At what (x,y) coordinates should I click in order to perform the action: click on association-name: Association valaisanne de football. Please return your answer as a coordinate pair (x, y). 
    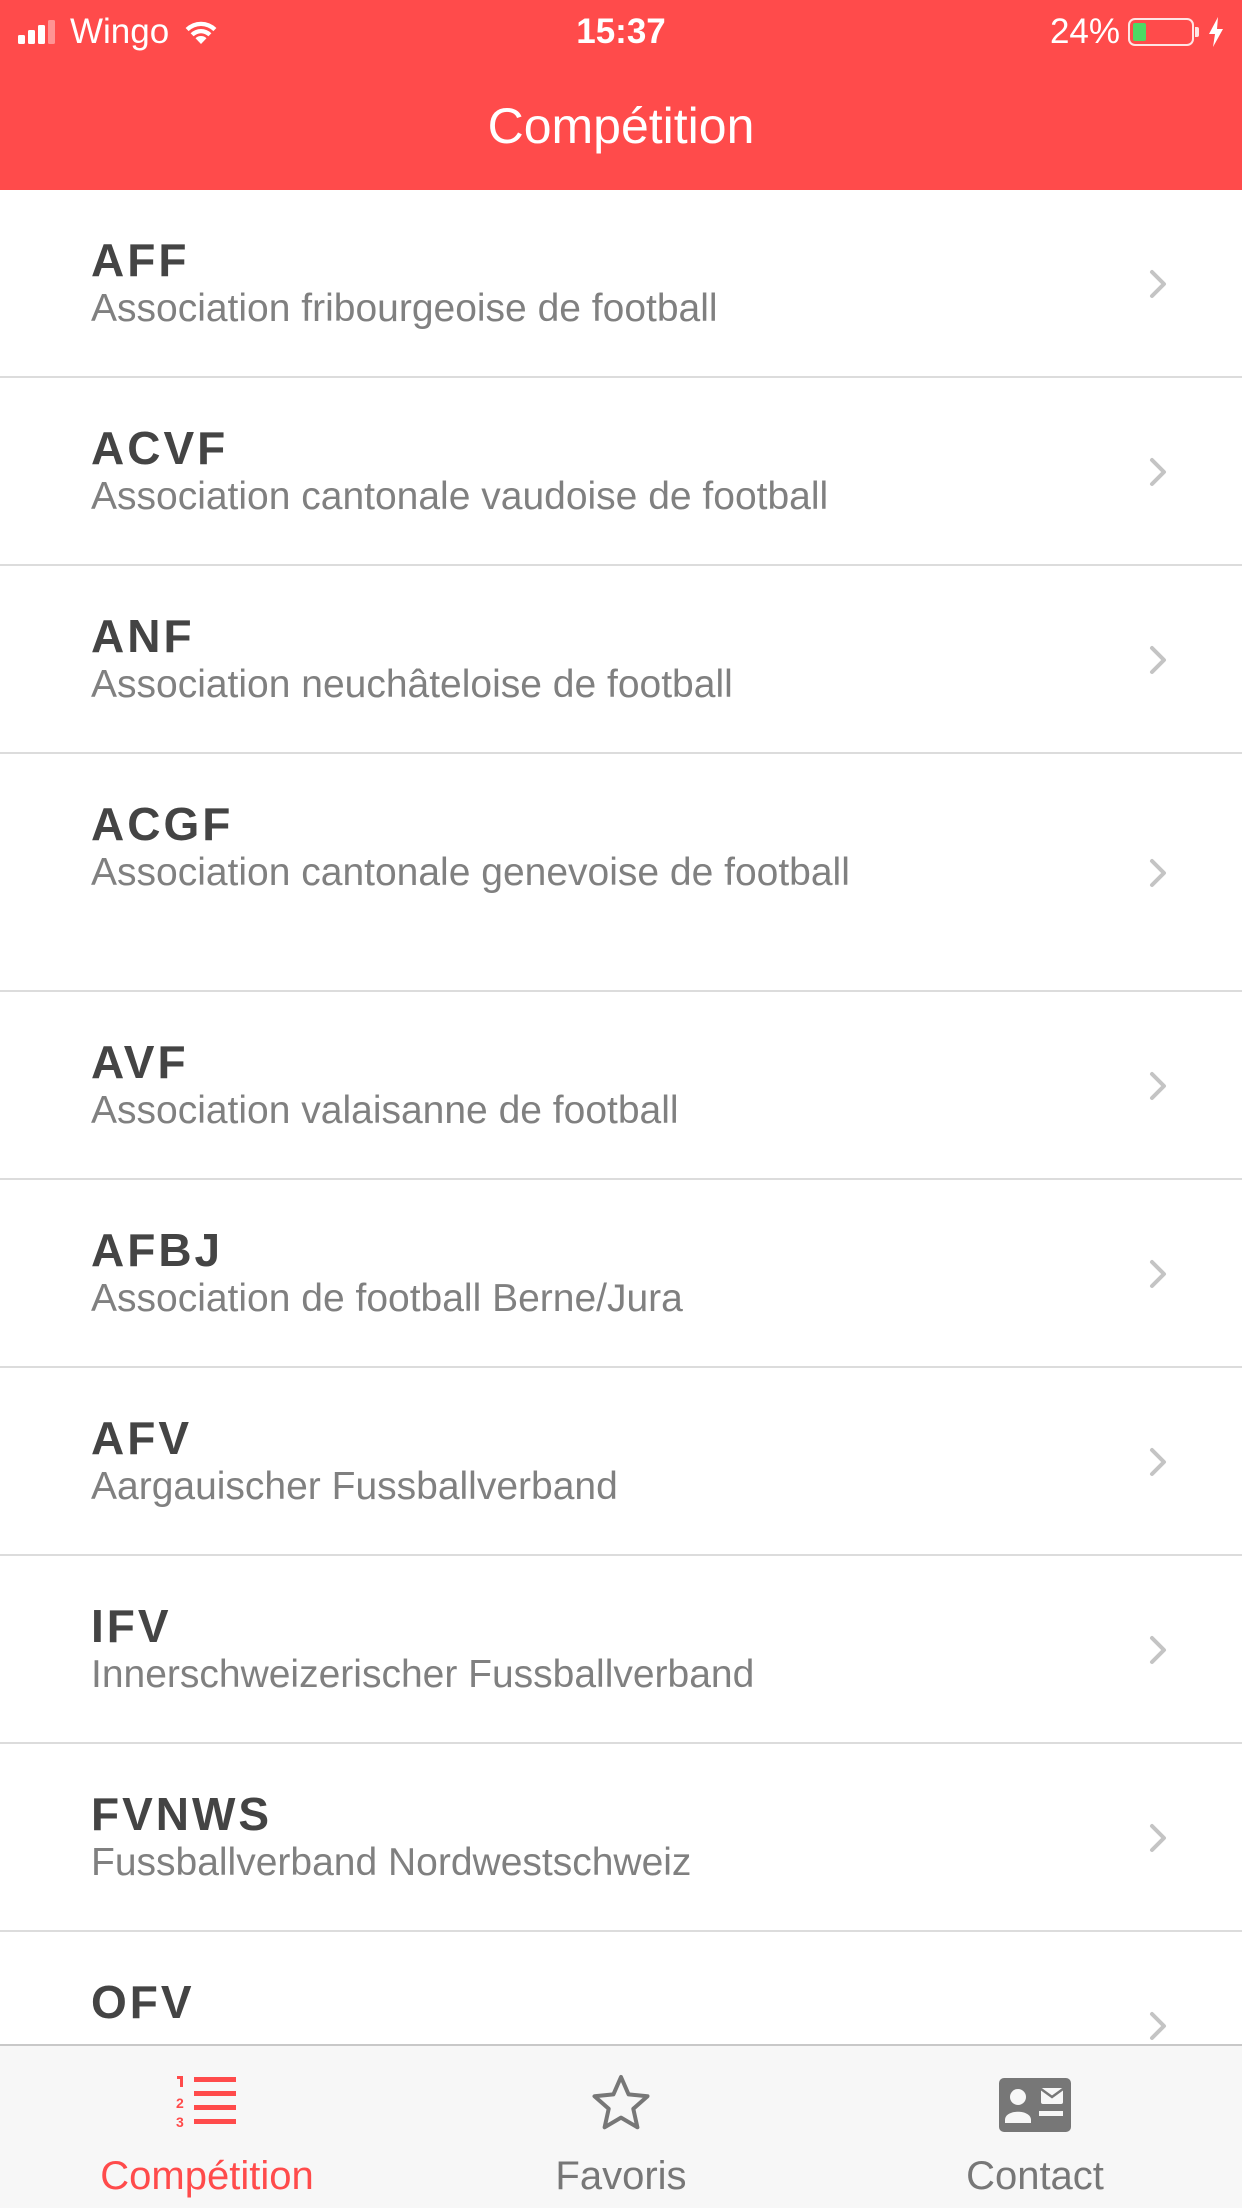
    Looking at the image, I should click on (385, 1110).